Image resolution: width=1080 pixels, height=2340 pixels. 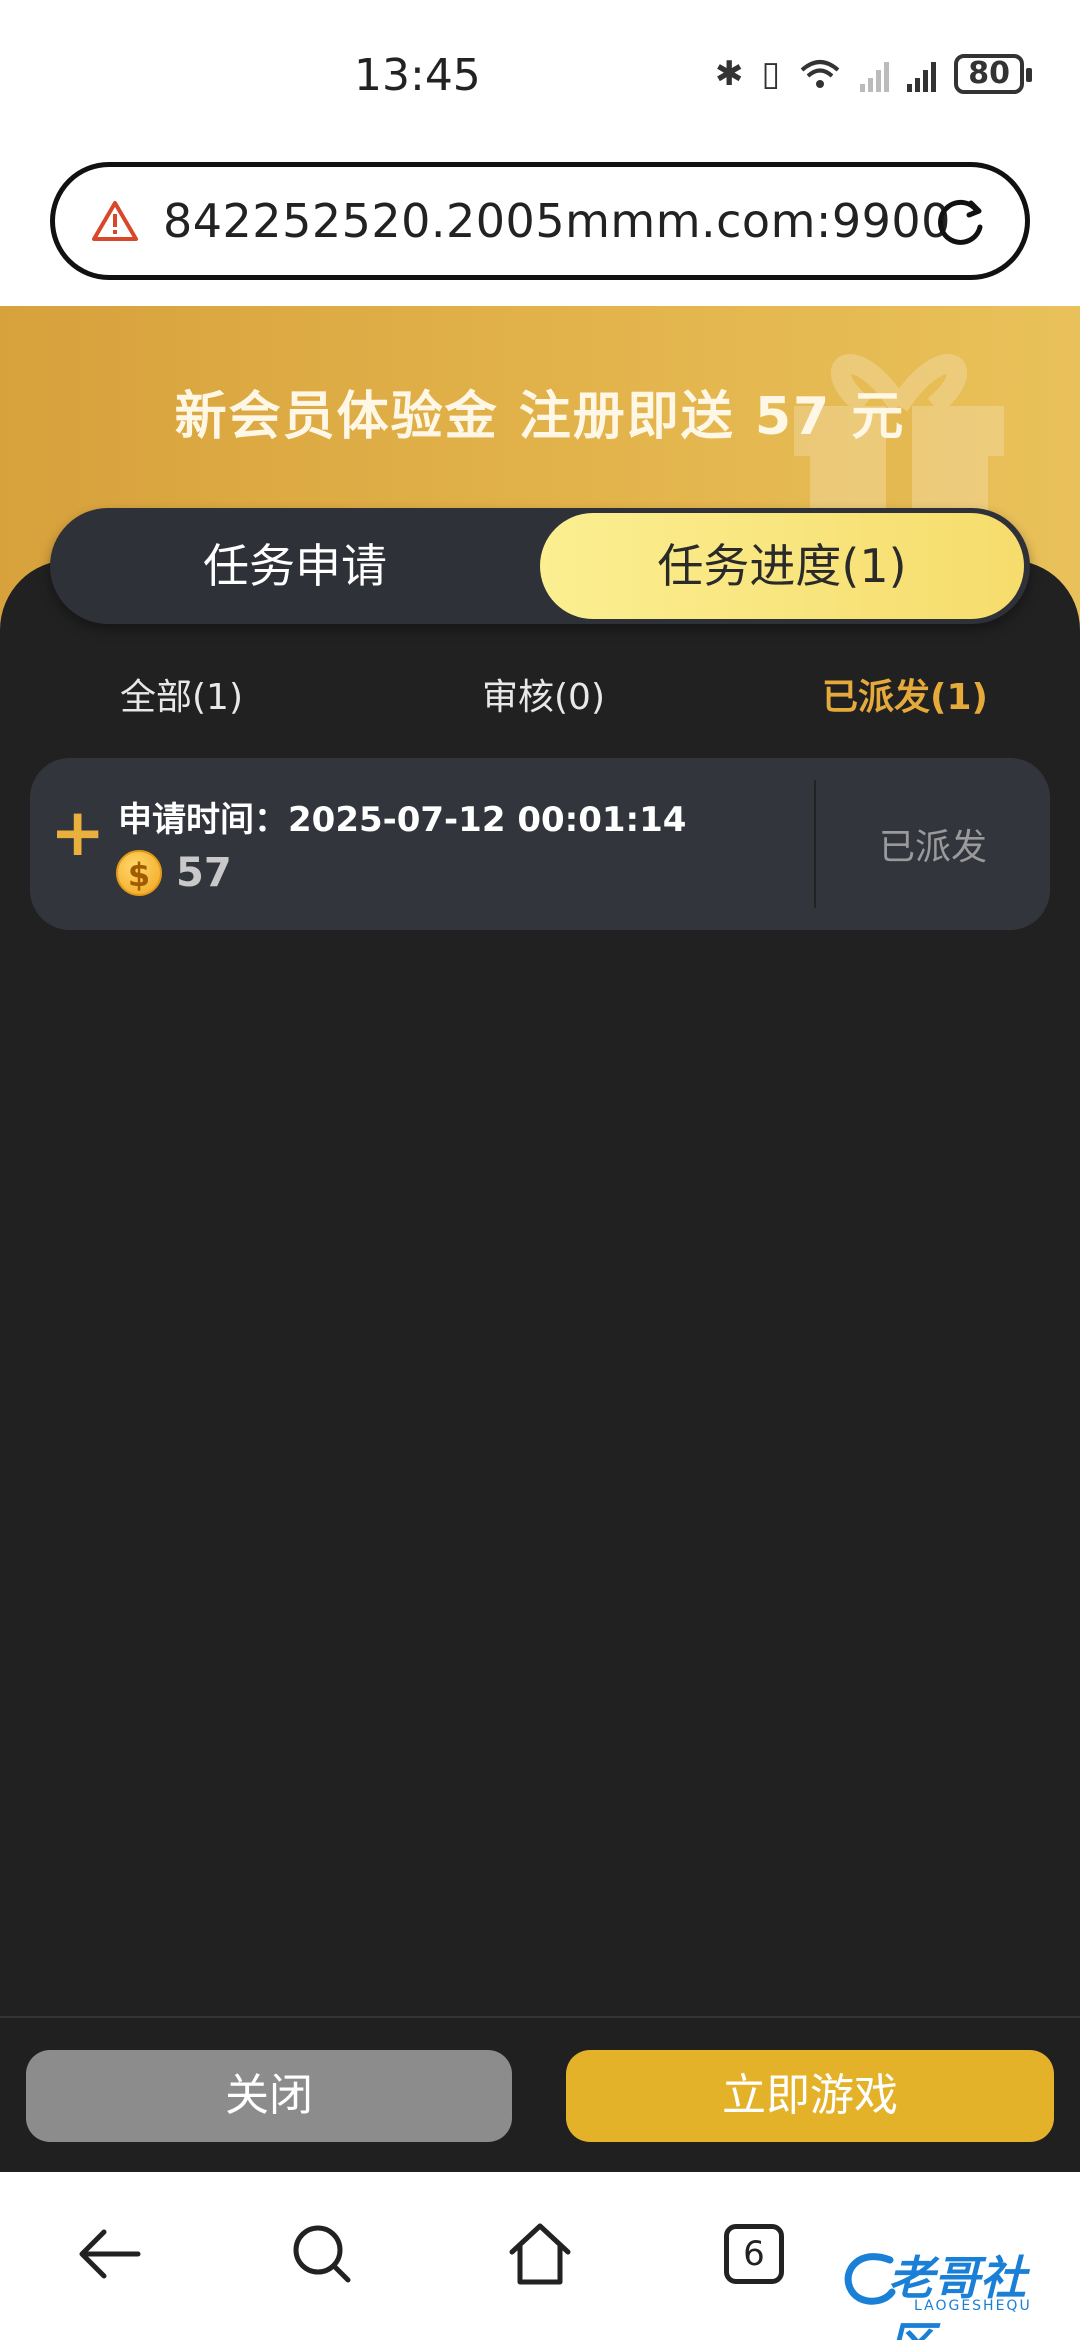 I want to click on task-segment-control: 任务申请 任务进度(1), so click(x=540, y=566).